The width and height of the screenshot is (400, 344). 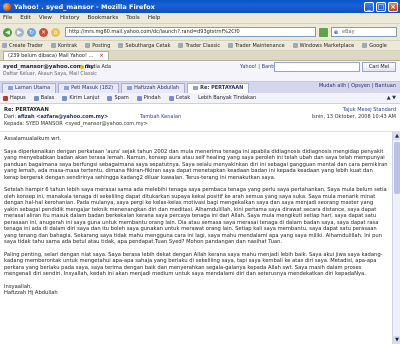 I want to click on mail-options-links: Mudah alih | Opsyen | Bantuan, so click(x=357, y=86).